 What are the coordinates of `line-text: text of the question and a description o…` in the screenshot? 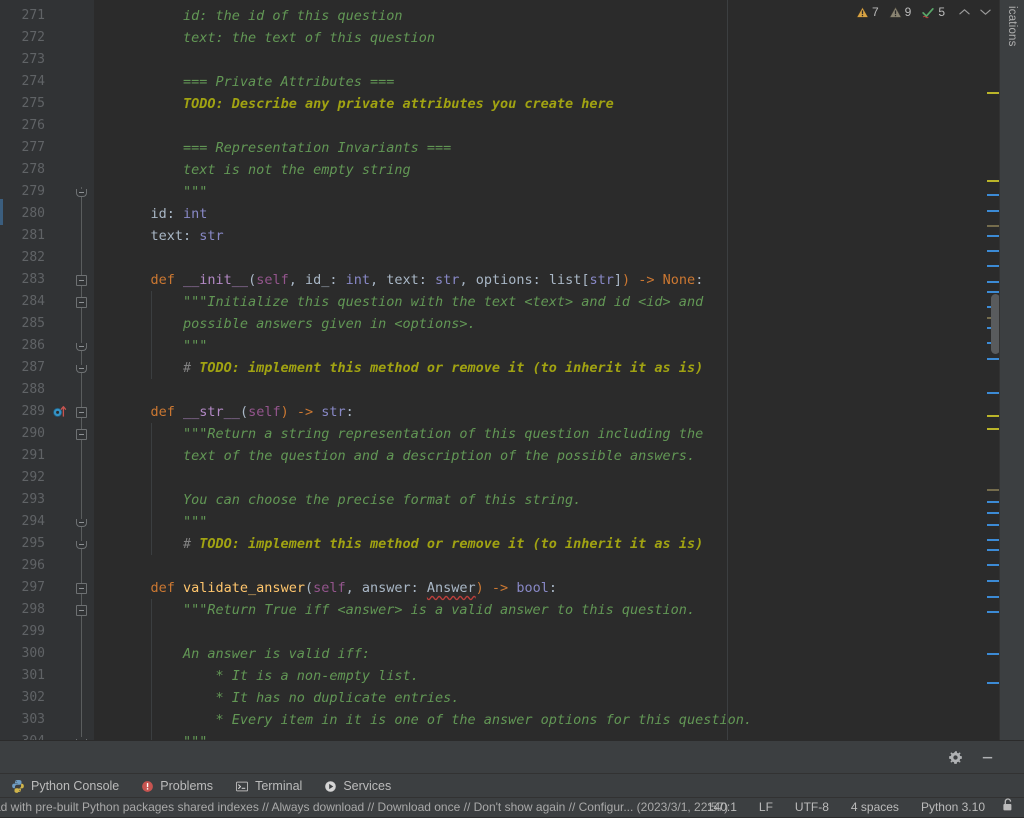 It's located at (406, 456).